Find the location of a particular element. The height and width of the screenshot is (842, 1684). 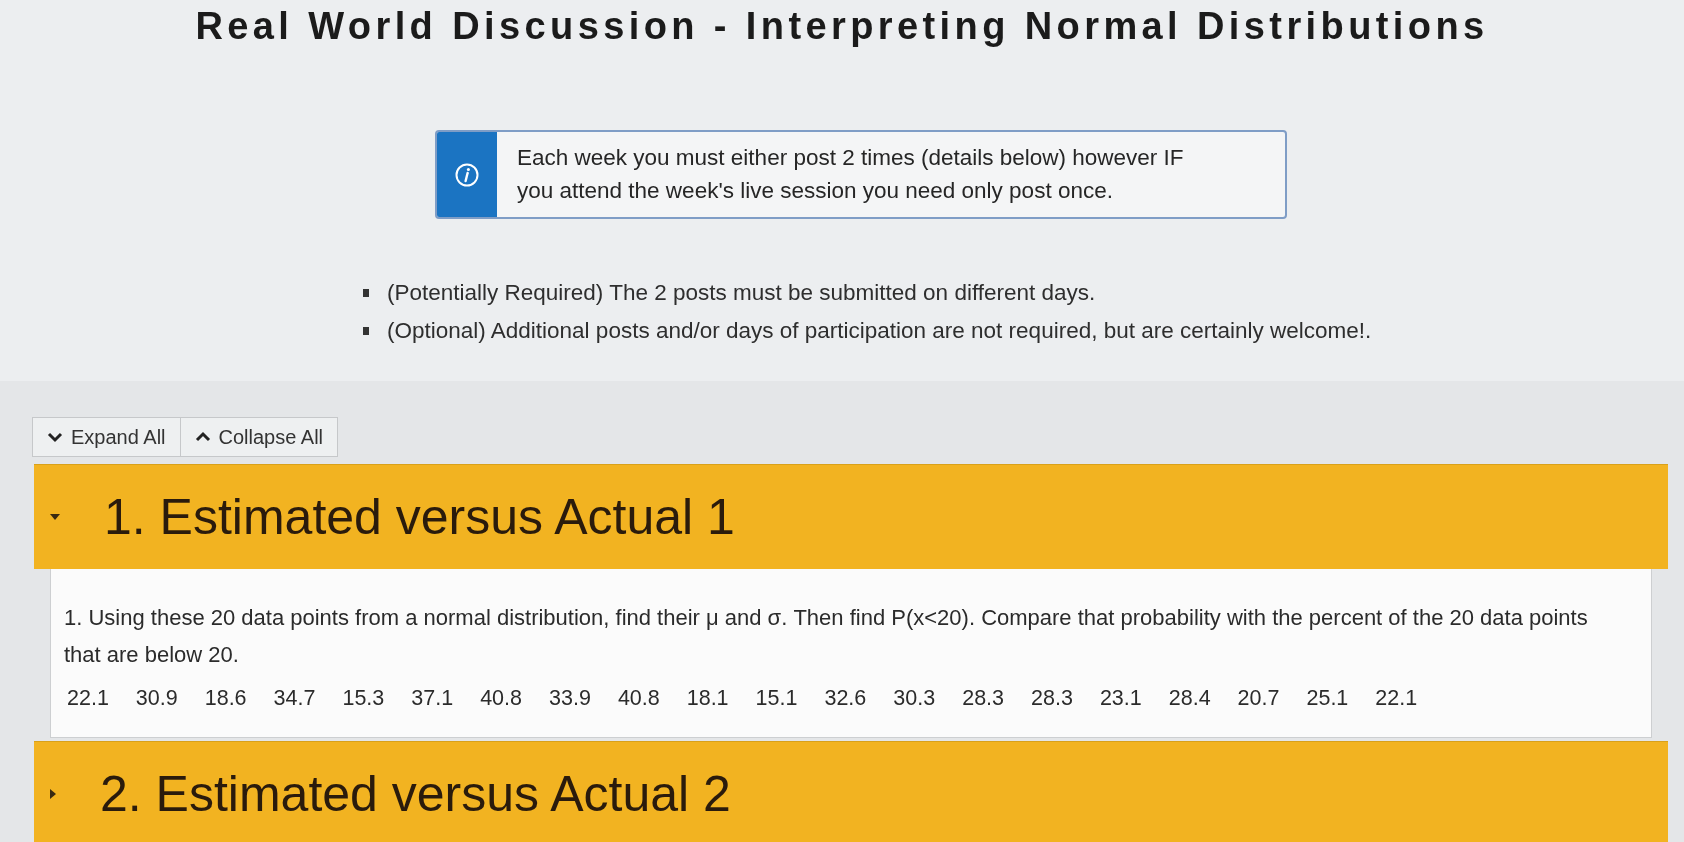

question-text: 1. Using these 20 data points from a normal distribution, find their μ and σ. Then find P(x<20). Compare that probability with the percent of the 20 data points that are below 20. is located at coordinates (826, 636).